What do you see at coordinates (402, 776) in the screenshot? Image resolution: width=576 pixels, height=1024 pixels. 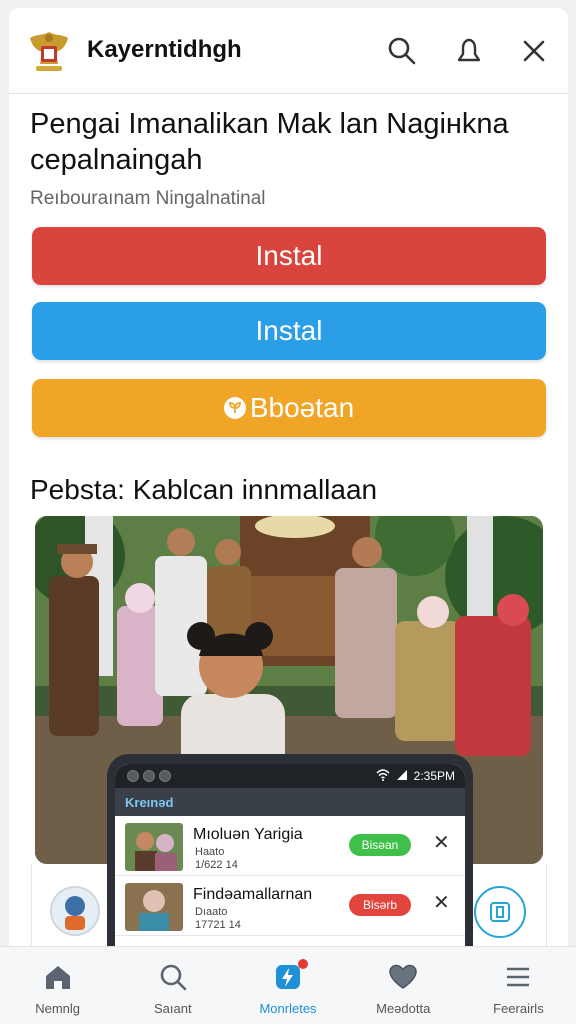 I see `signal-icon` at bounding box center [402, 776].